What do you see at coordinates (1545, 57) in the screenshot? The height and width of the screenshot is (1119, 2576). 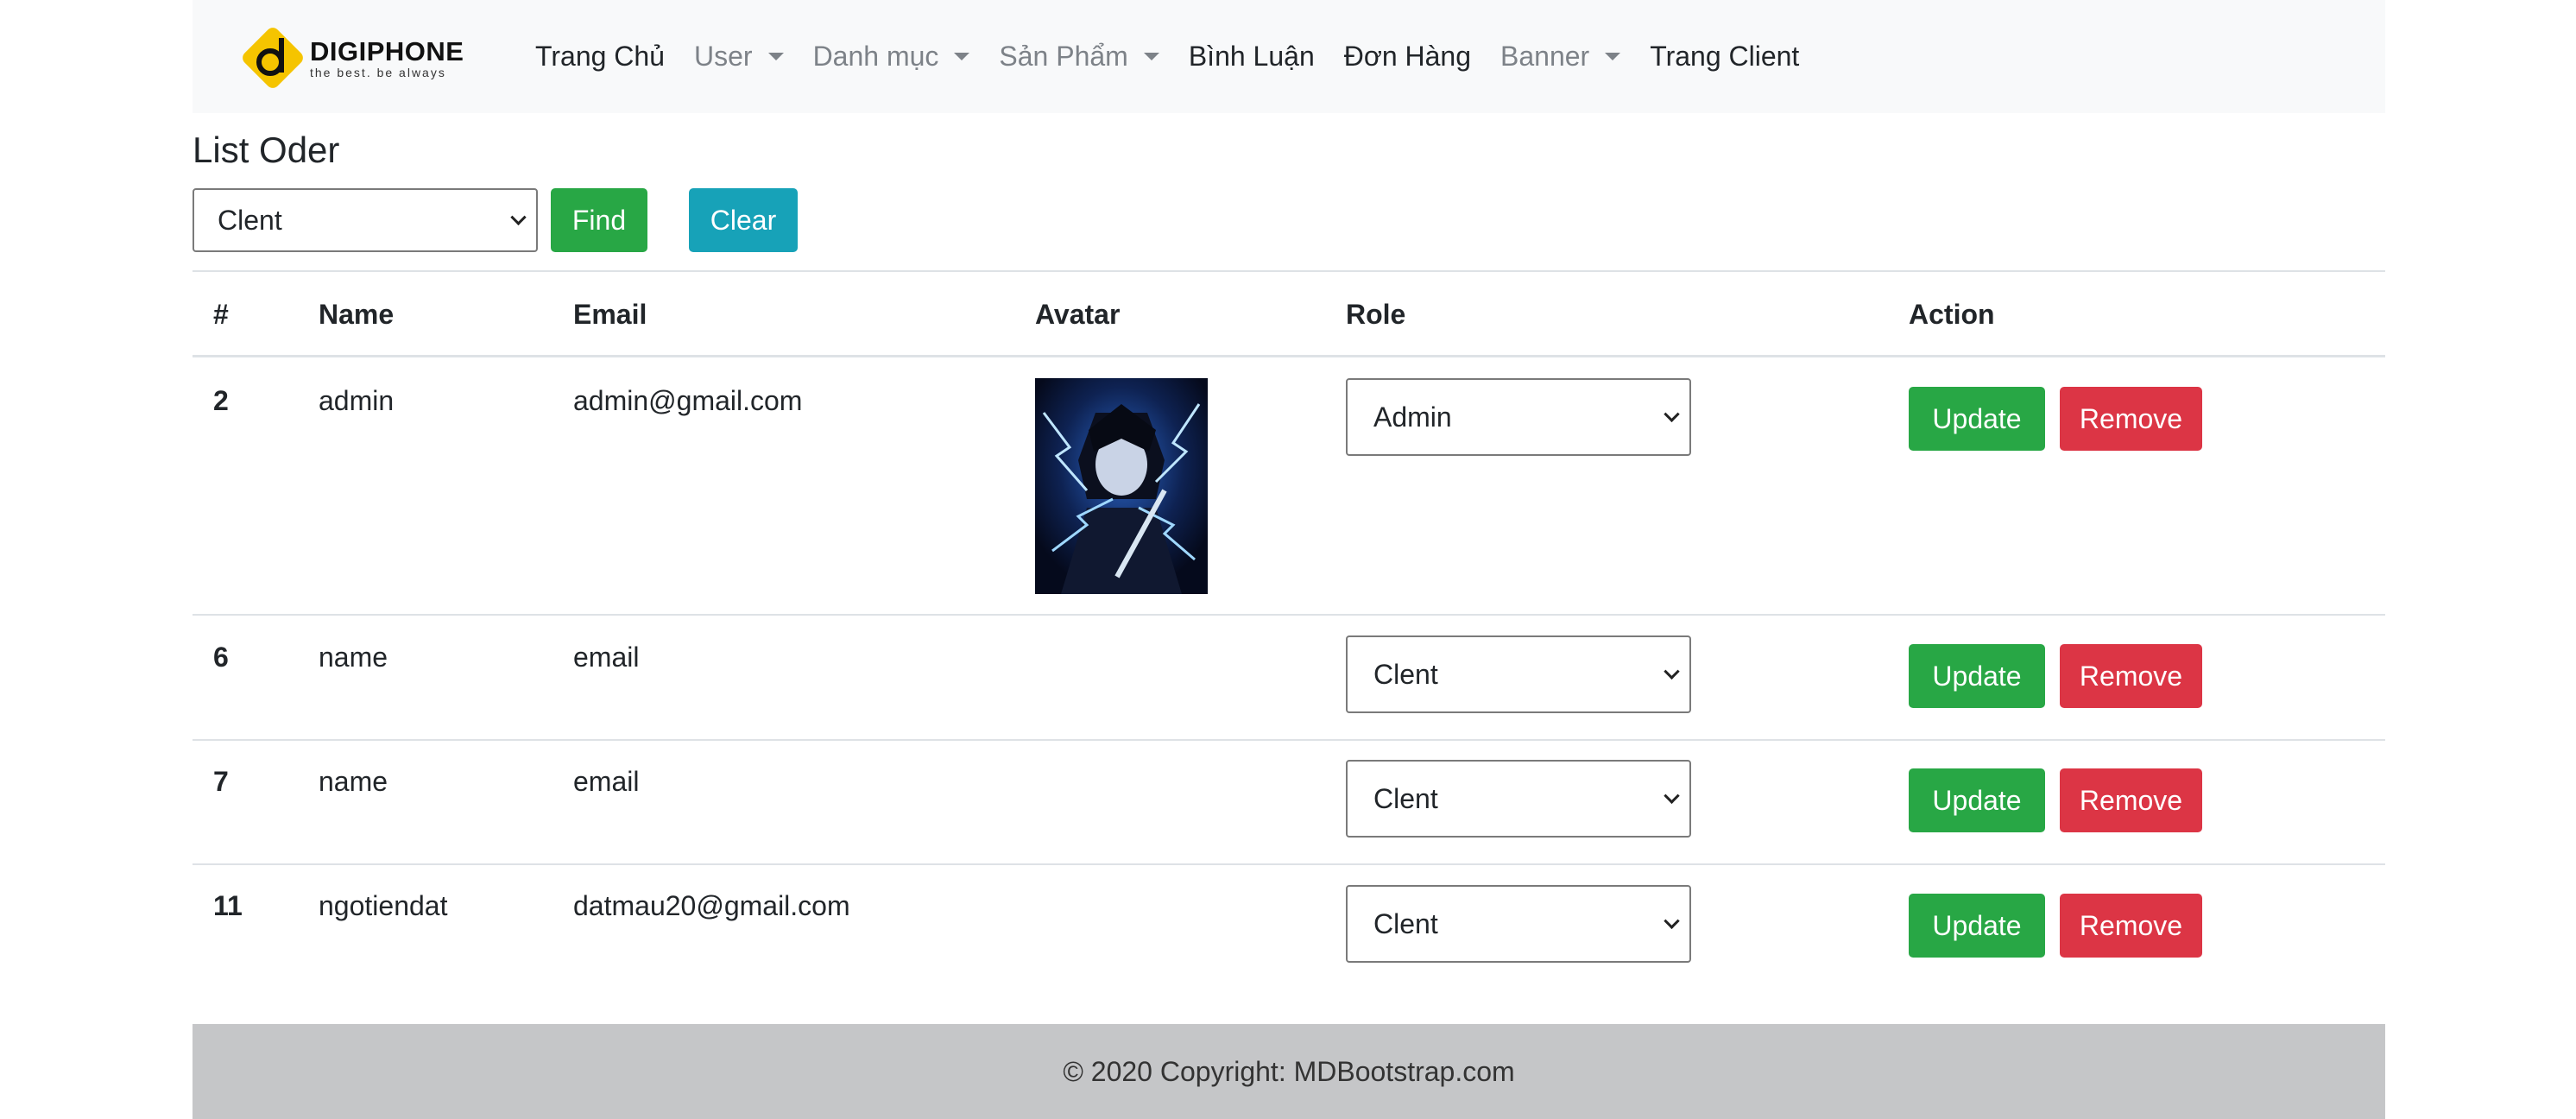 I see `nav-item-label: Banner` at bounding box center [1545, 57].